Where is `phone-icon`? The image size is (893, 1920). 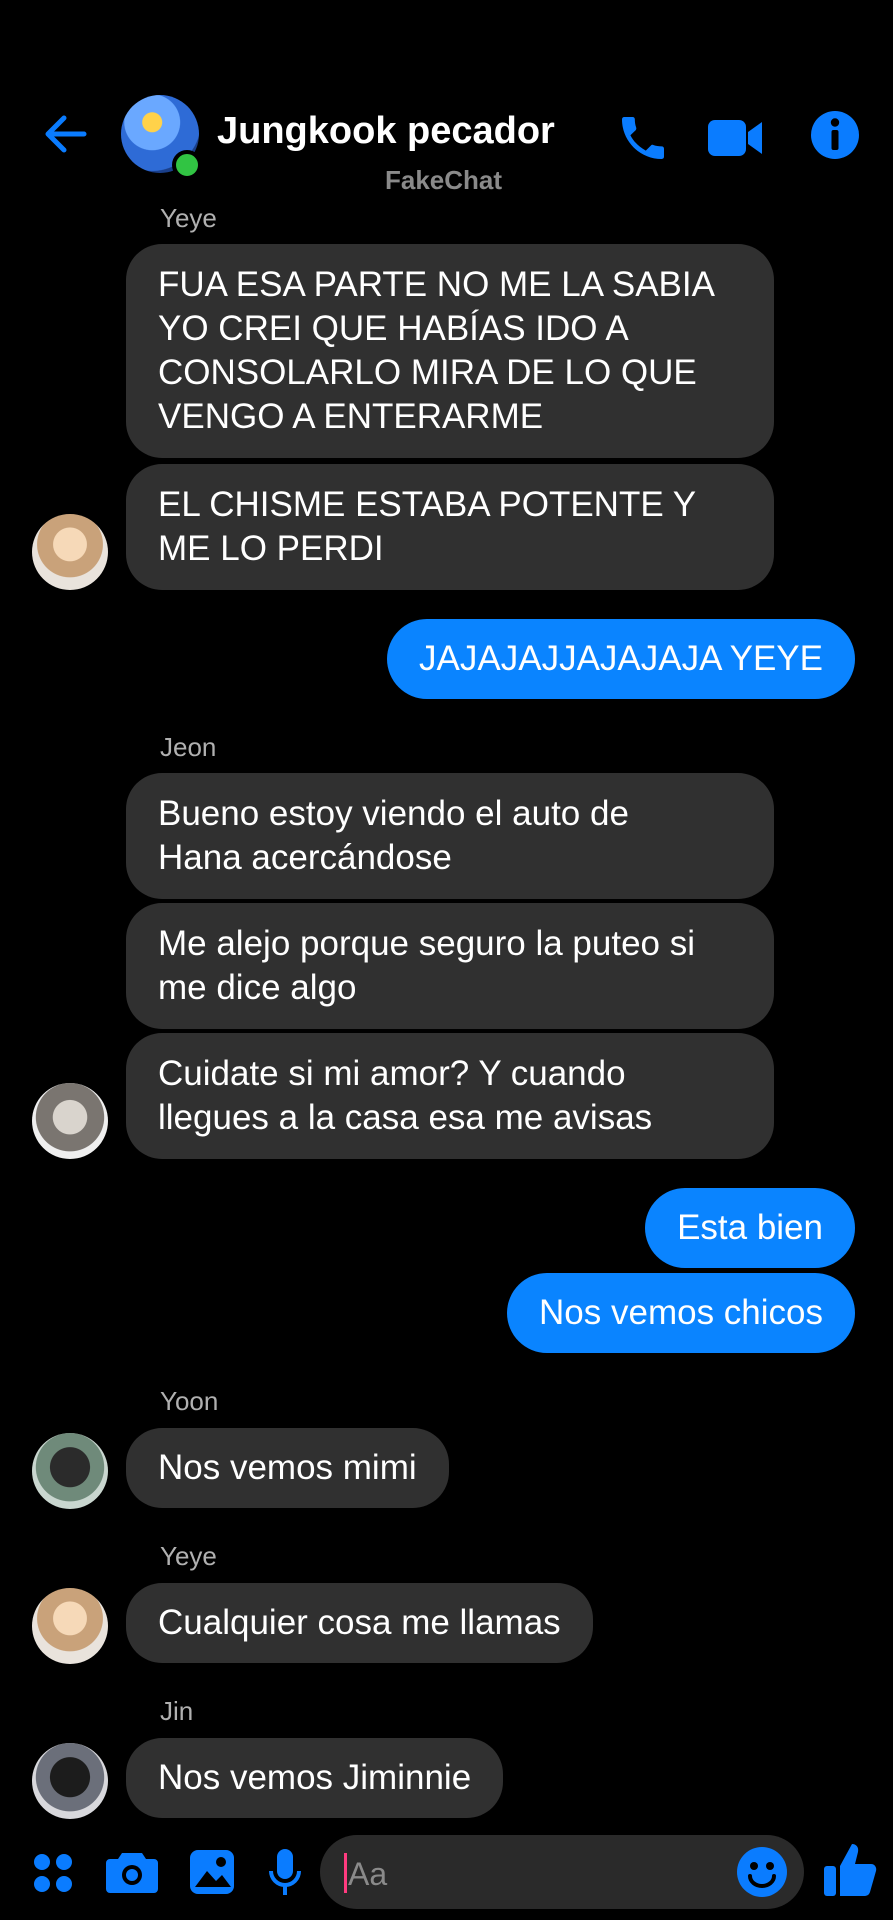 phone-icon is located at coordinates (643, 138).